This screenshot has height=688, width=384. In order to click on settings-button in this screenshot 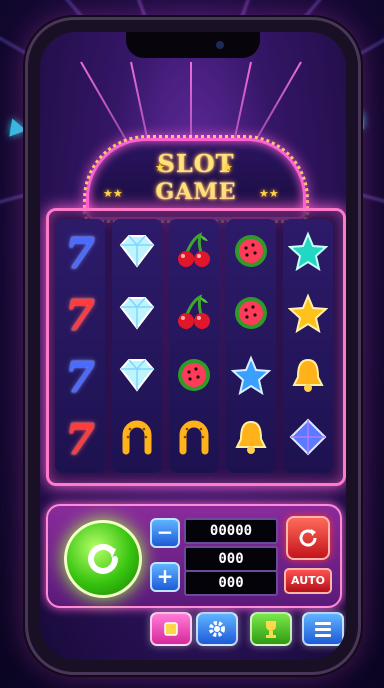, I will do `click(217, 629)`.